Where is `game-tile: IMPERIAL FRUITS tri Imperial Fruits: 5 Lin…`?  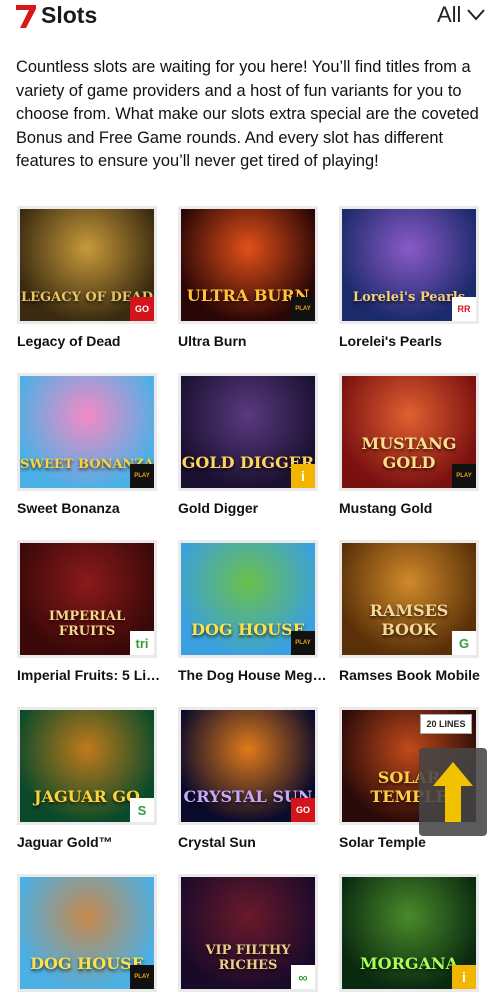
game-tile: IMPERIAL FRUITS tri Imperial Fruits: 5 Lin… is located at coordinates (92, 611).